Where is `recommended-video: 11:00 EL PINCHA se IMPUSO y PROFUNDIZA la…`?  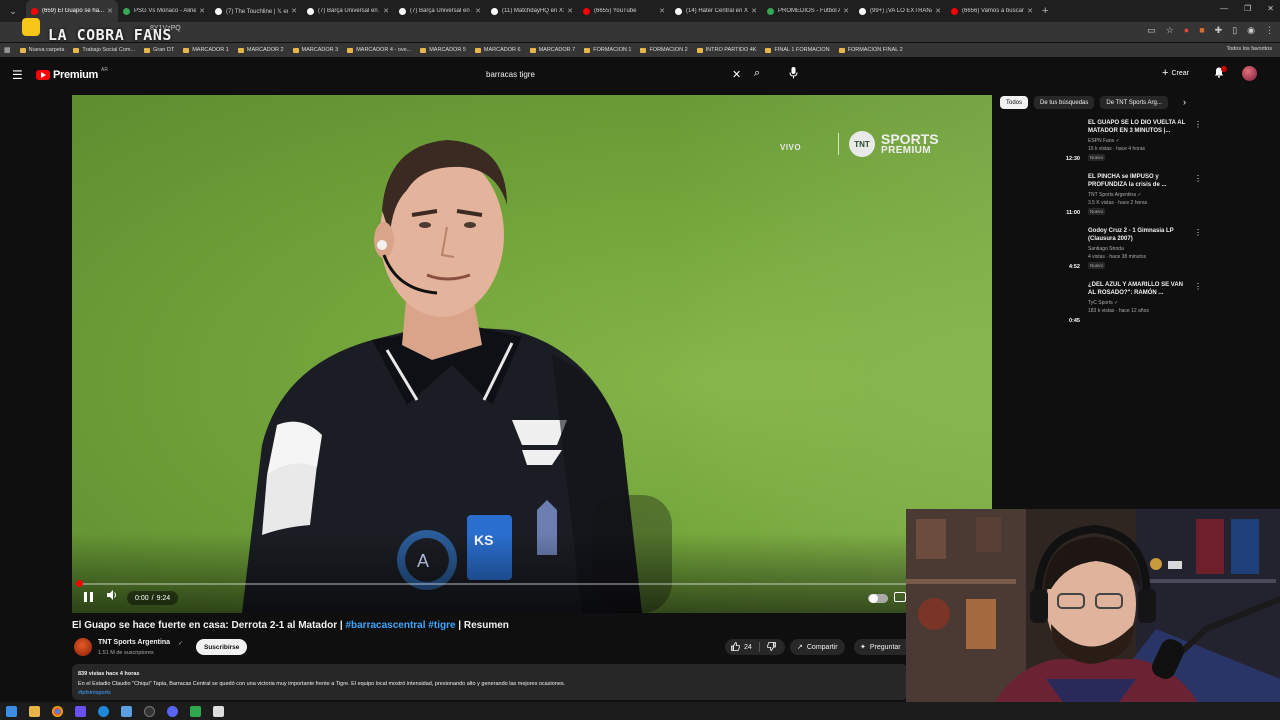 recommended-video: 11:00 EL PINCHA se IMPUSO y PROFUNDIZA la… is located at coordinates (1102, 200).